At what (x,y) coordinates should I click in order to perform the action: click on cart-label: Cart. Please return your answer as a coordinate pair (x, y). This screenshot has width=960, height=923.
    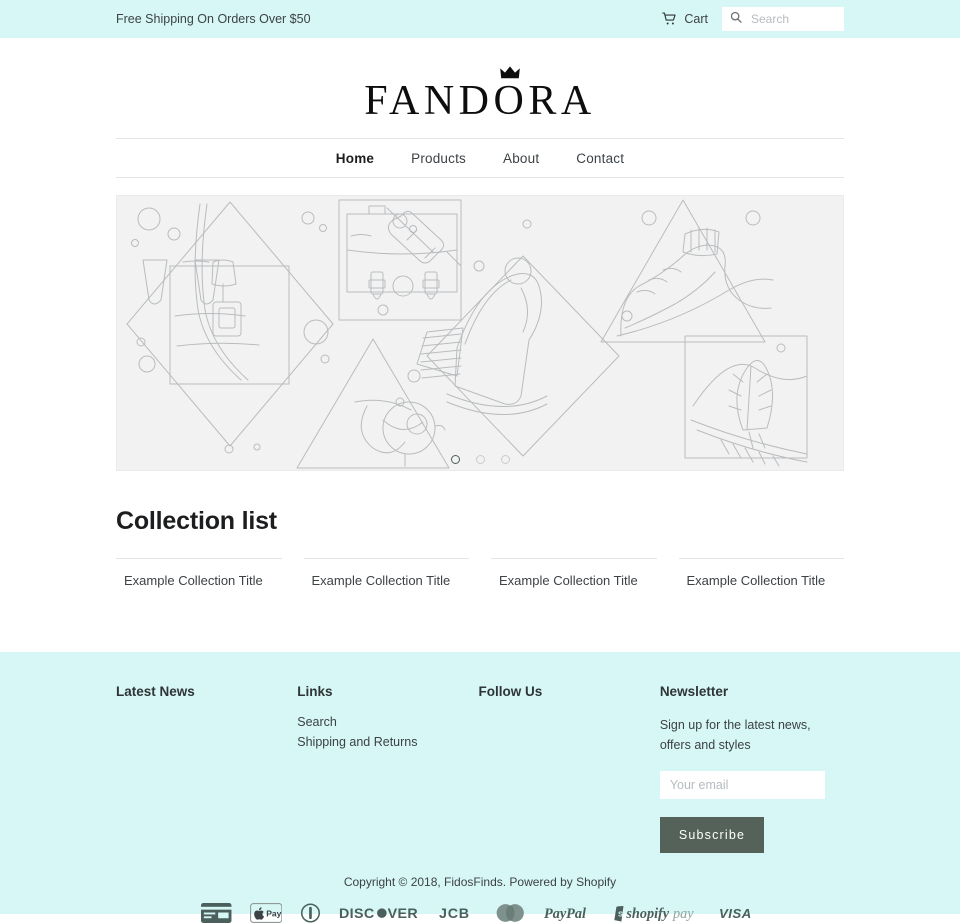
    Looking at the image, I should click on (696, 19).